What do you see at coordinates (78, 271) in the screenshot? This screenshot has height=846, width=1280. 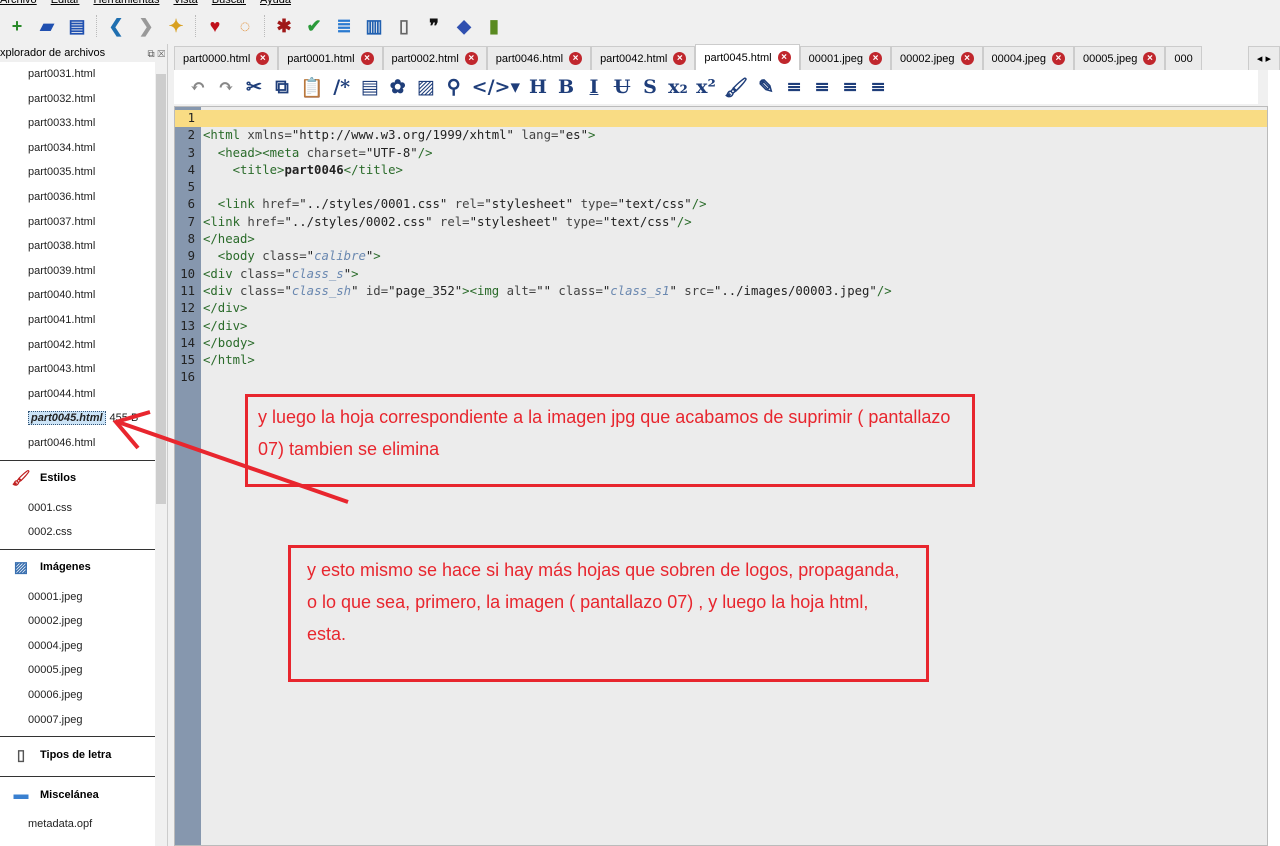 I see `file-item: part0039.html` at bounding box center [78, 271].